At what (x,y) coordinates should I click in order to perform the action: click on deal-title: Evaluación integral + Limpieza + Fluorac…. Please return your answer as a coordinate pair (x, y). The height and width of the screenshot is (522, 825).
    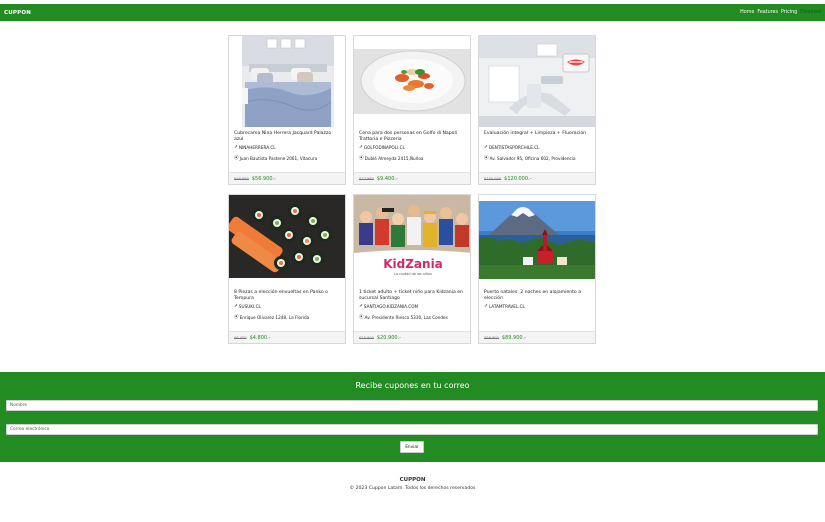
    Looking at the image, I should click on (537, 137).